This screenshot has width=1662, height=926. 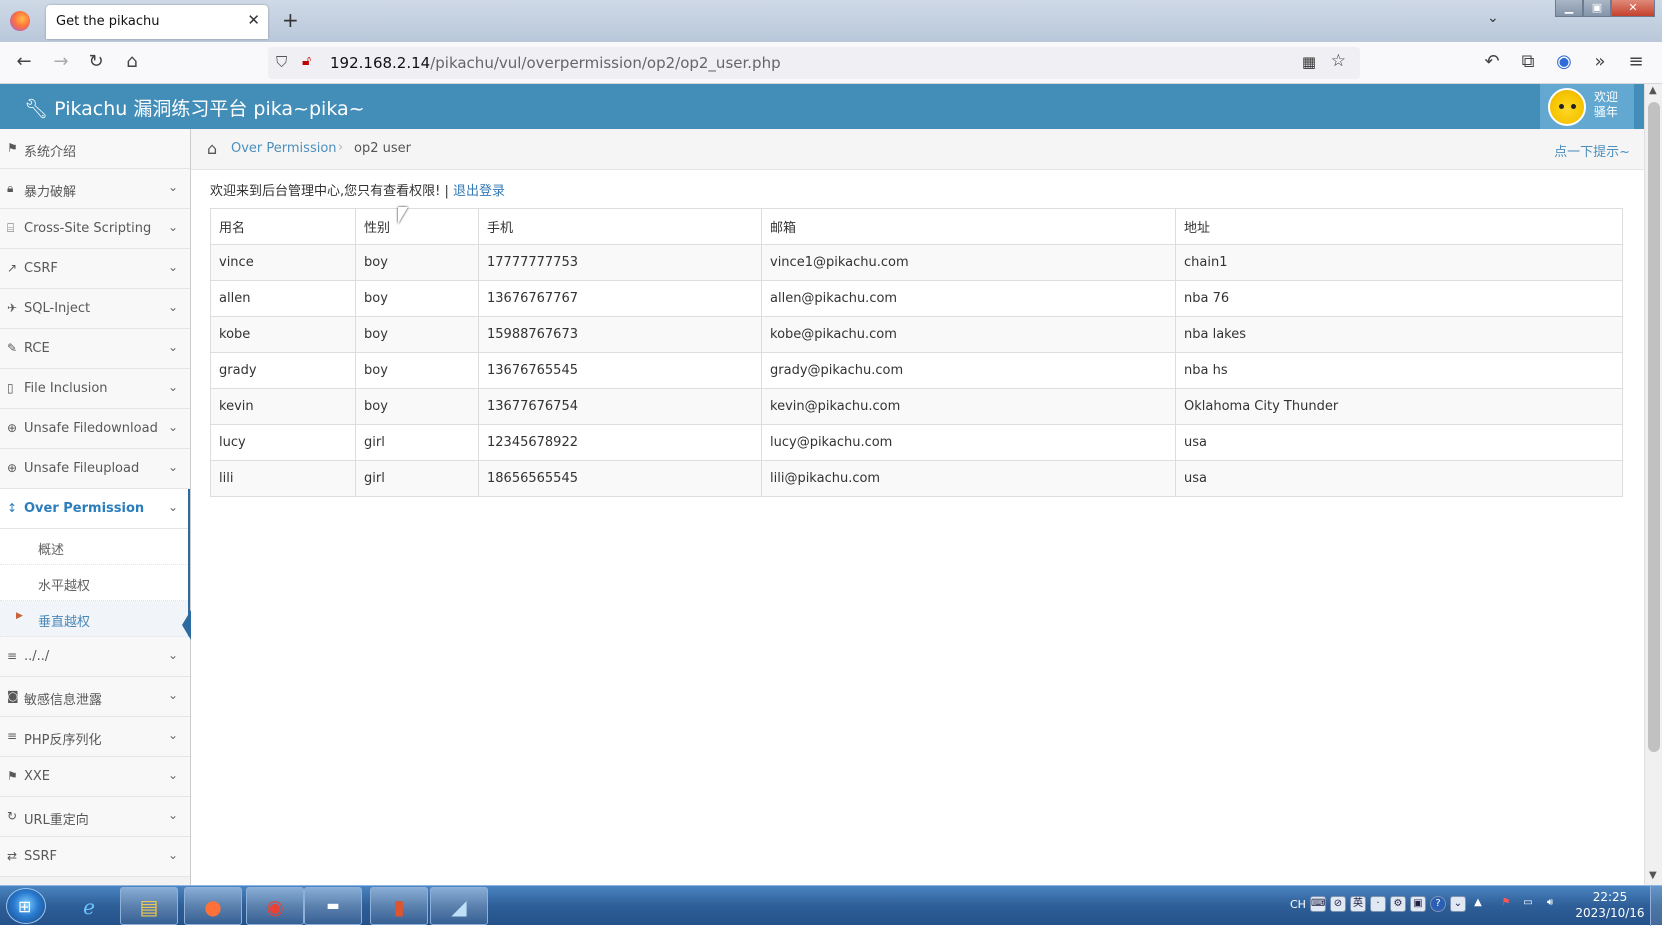 What do you see at coordinates (1610, 897) in the screenshot?
I see `clock-time: 22:25` at bounding box center [1610, 897].